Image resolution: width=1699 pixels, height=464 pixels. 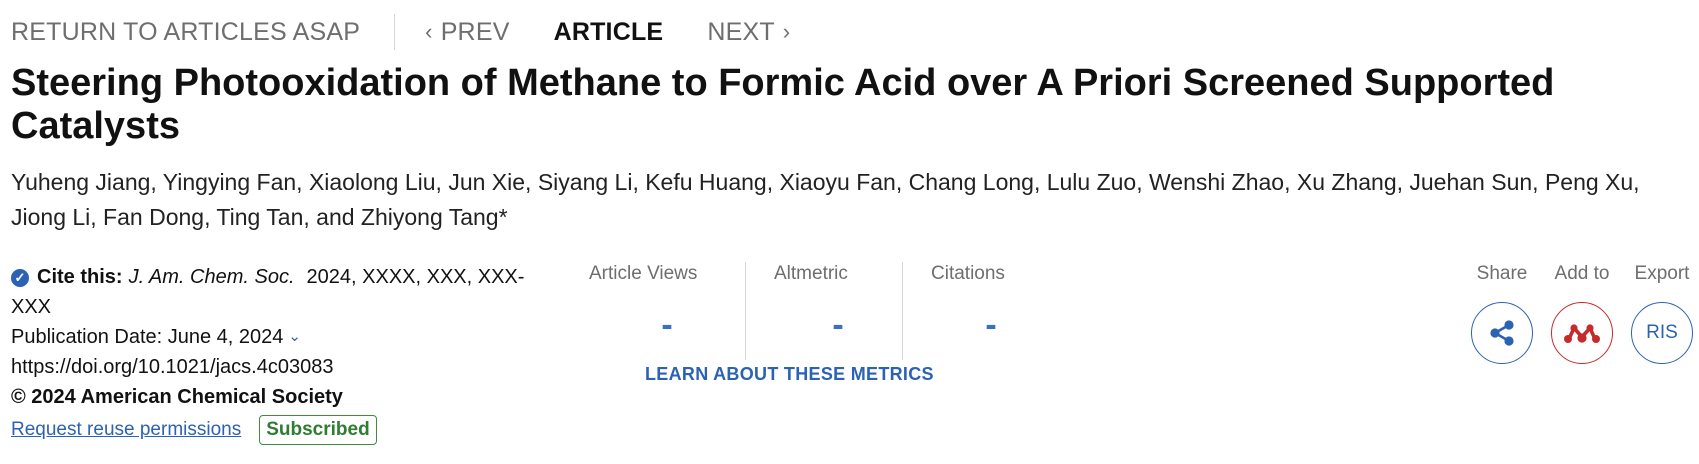 I want to click on export-action: Export RIS, so click(x=1660, y=313).